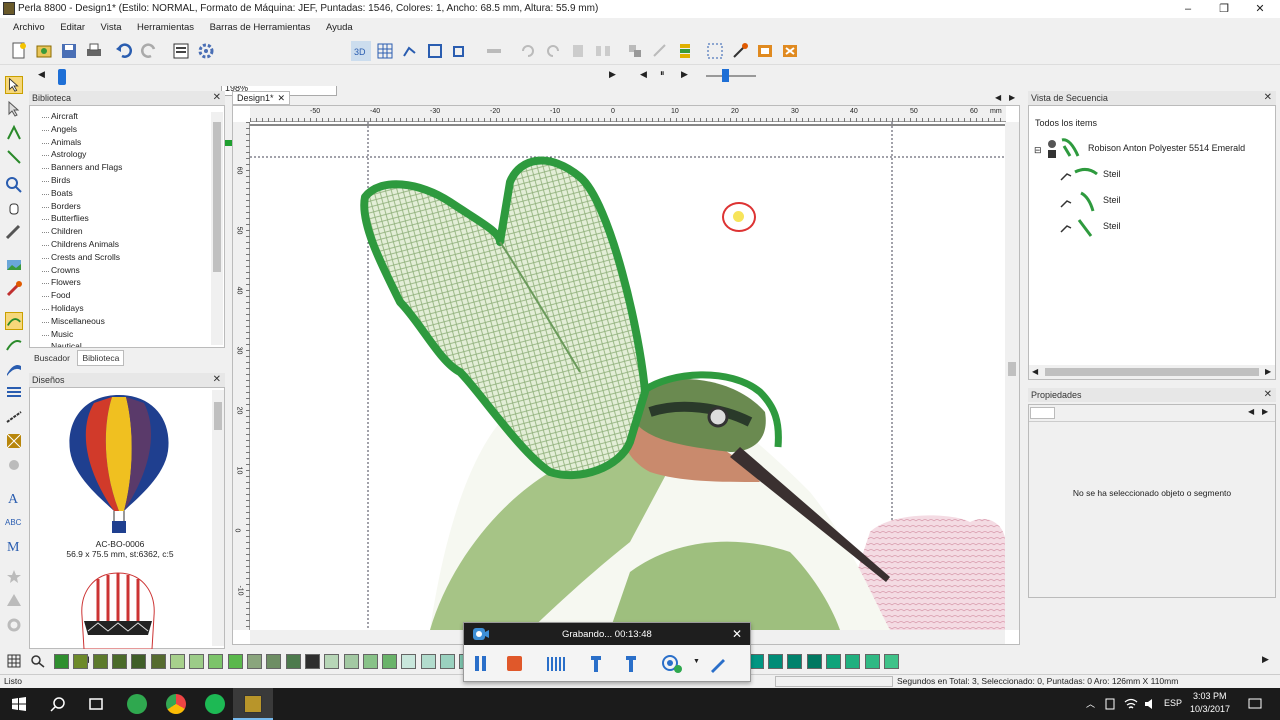 This screenshot has width=1280, height=720. I want to click on chrome-icon, so click(176, 704).